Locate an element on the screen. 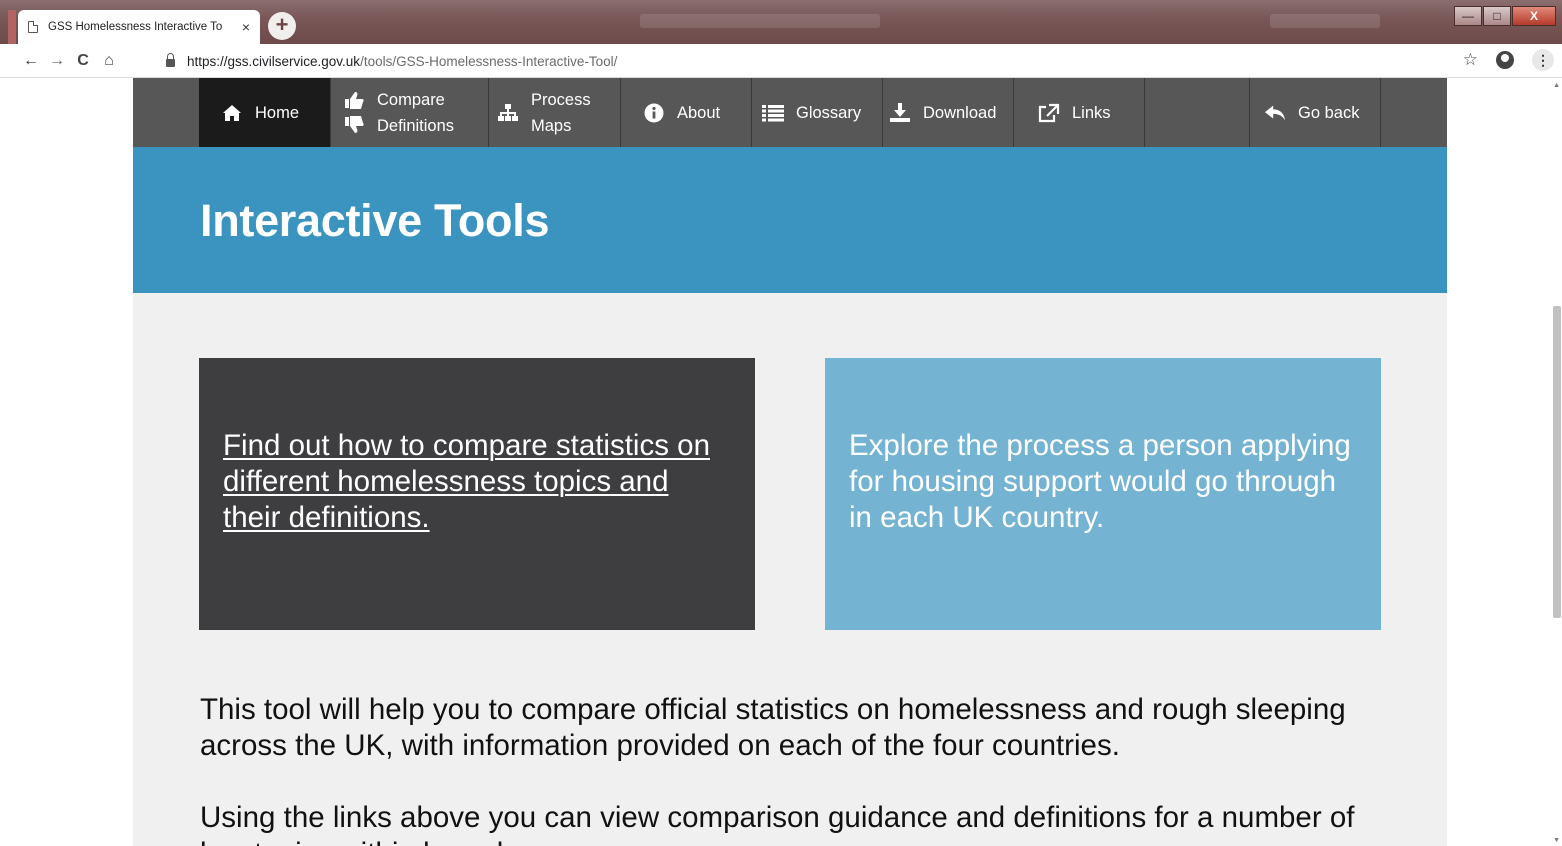  nav-spacer is located at coordinates (1197, 112).